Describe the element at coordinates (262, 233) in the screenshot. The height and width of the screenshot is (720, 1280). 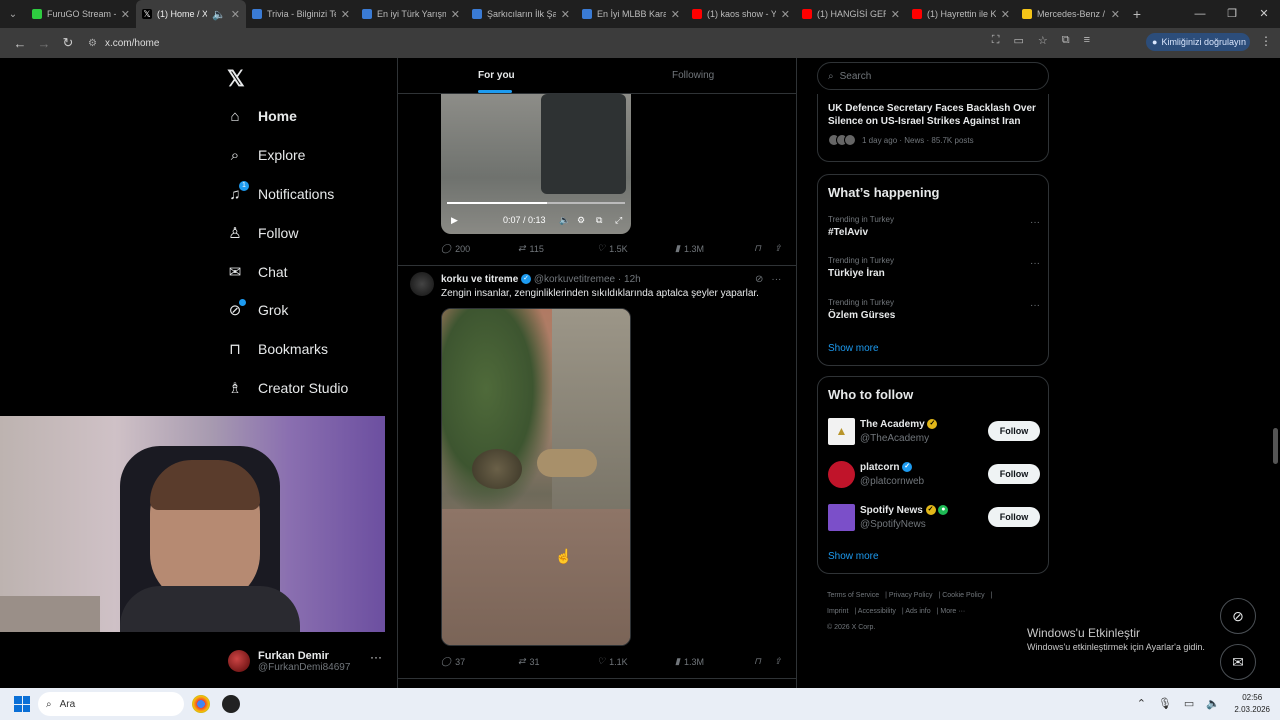
I see `nav-item-follow: ♙ Follow` at that location.